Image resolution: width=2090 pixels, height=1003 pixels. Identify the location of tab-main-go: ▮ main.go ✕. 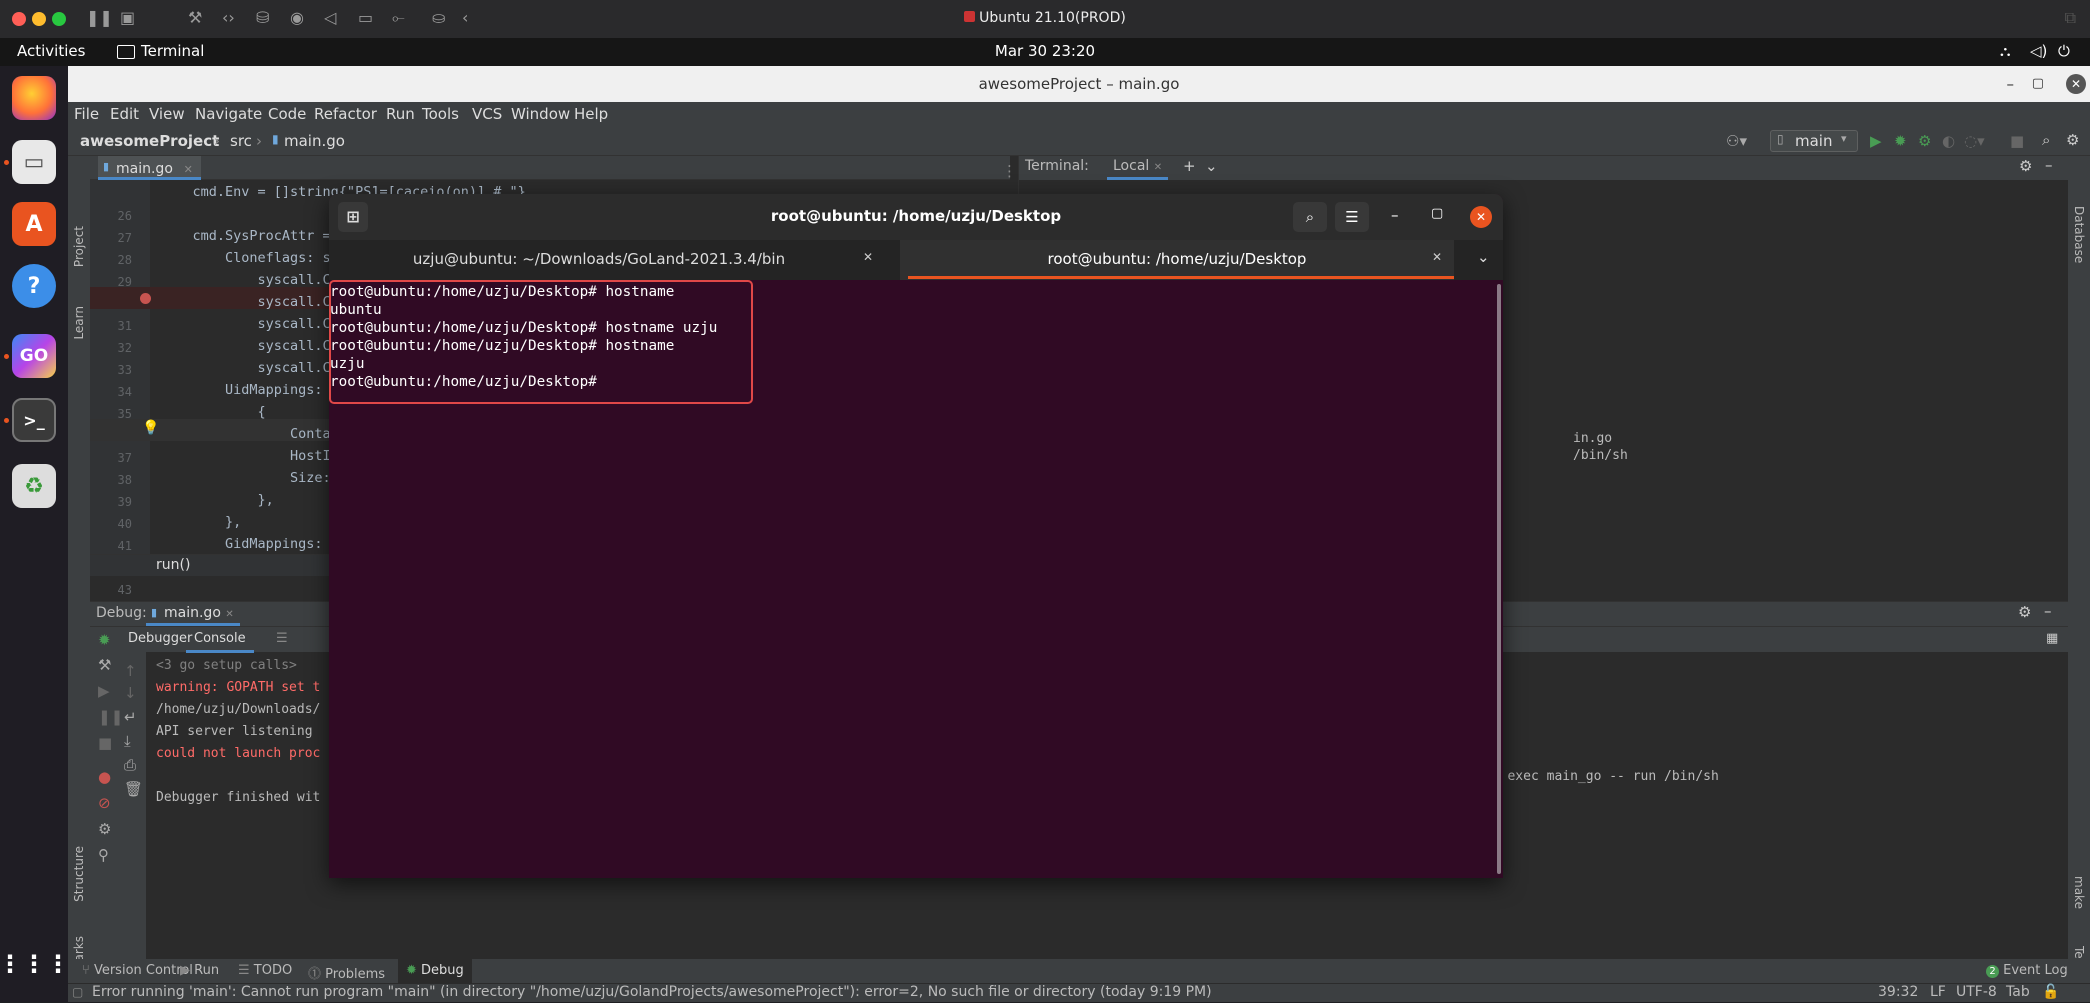
(149, 168).